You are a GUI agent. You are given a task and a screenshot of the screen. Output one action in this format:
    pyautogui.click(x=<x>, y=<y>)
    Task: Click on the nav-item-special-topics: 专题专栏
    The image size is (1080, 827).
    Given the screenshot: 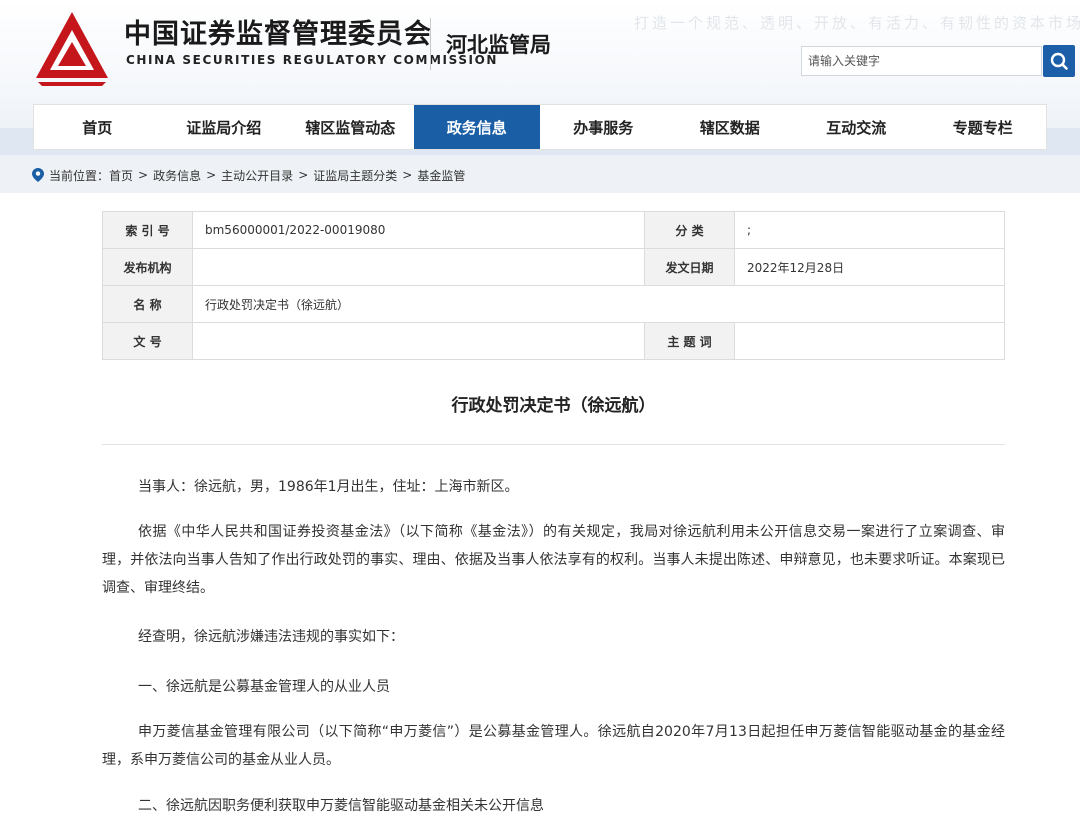 What is the action you would take?
    pyautogui.click(x=983, y=127)
    